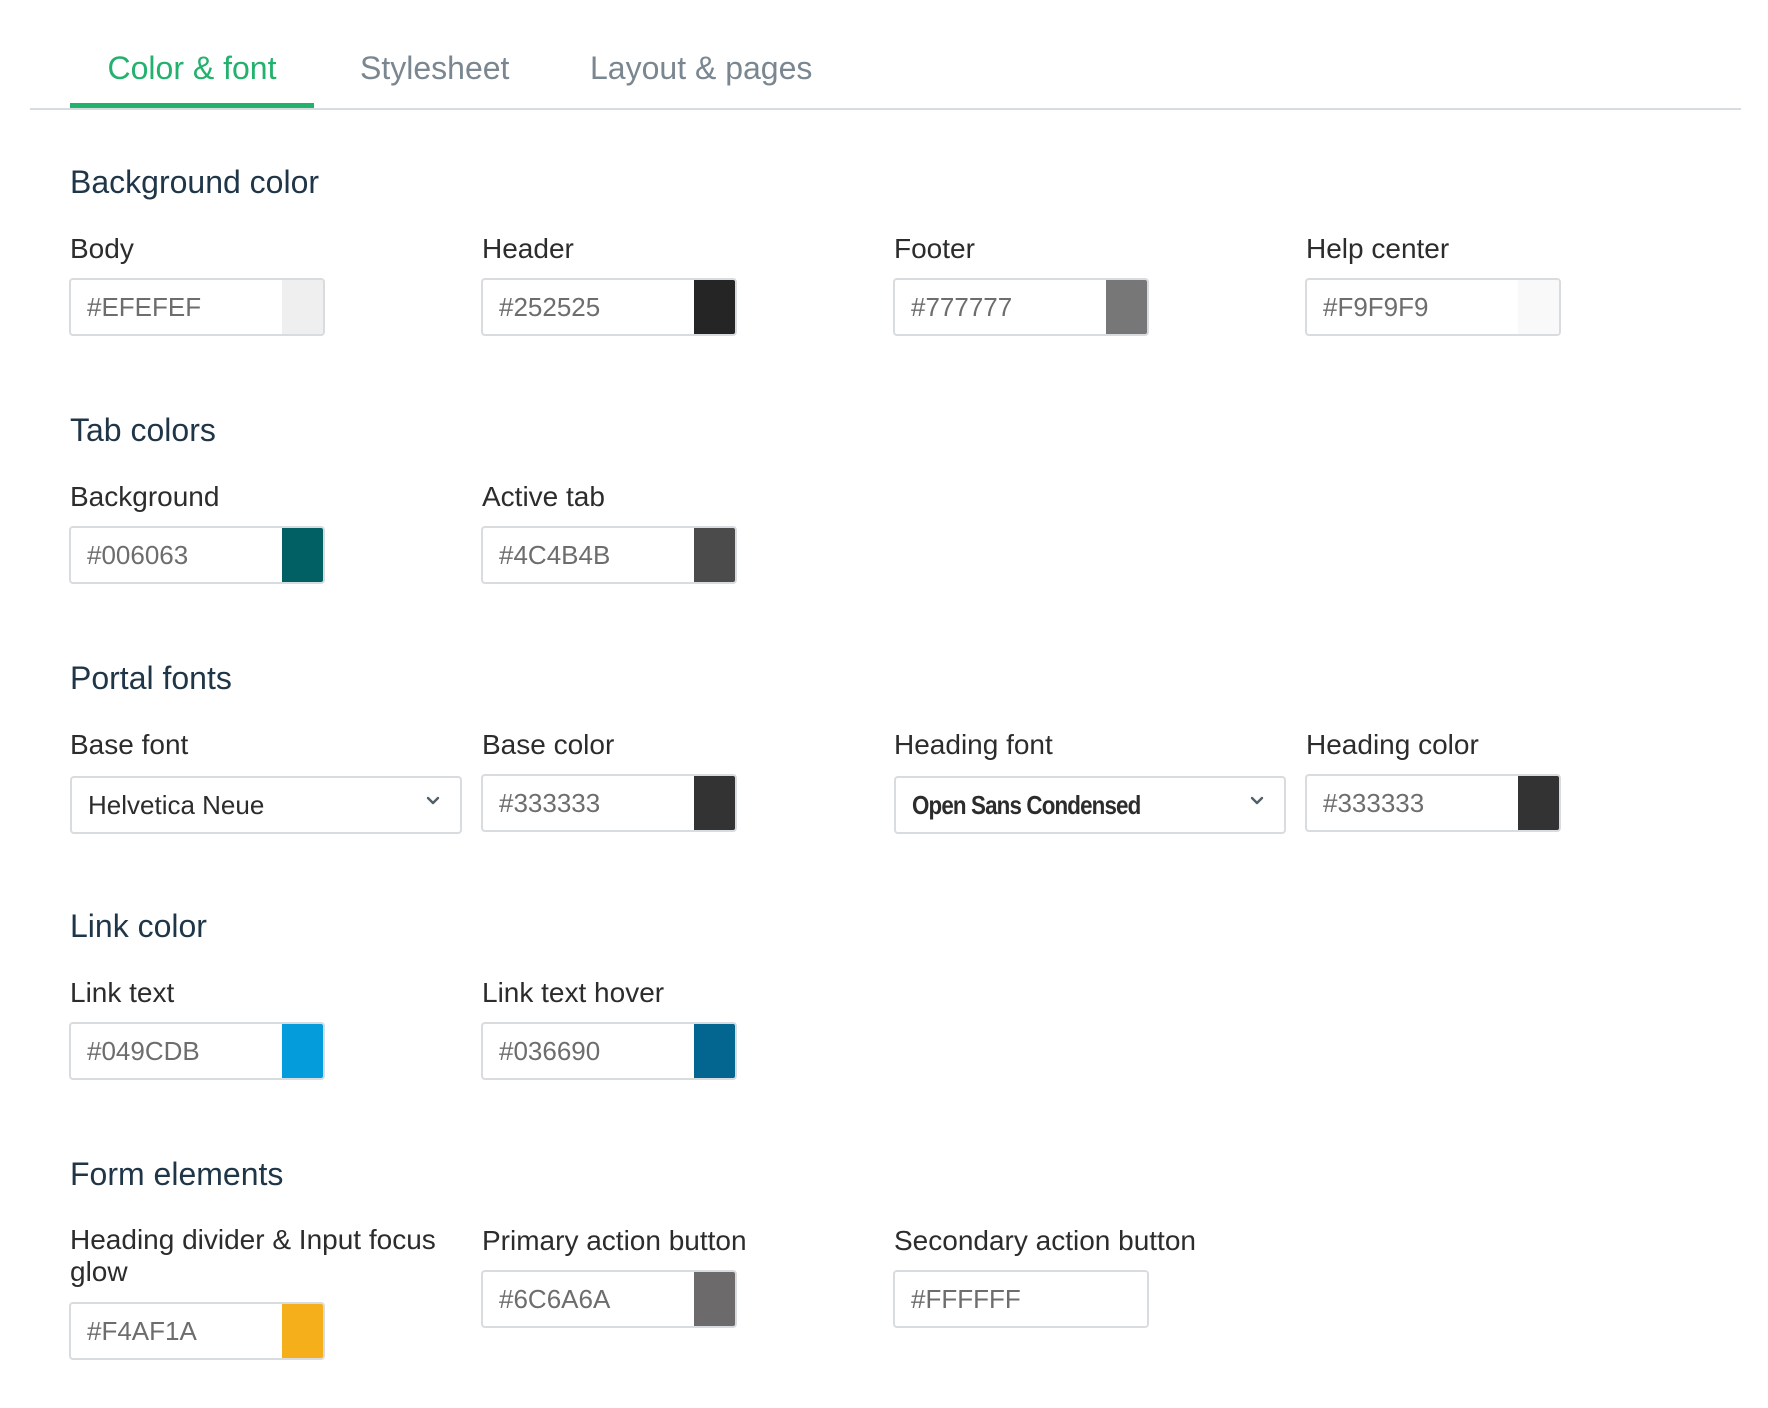 The image size is (1768, 1408). What do you see at coordinates (138, 926) in the screenshot?
I see `section-title: Link color` at bounding box center [138, 926].